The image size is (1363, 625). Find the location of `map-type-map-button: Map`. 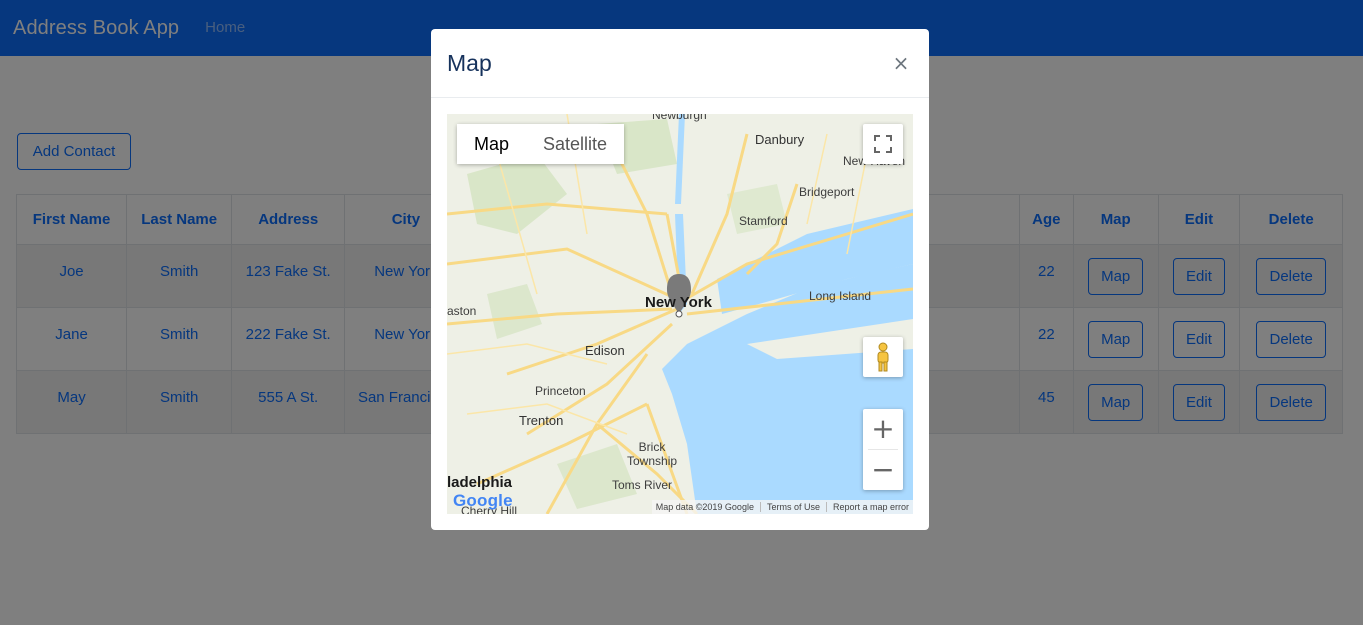

map-type-map-button: Map is located at coordinates (492, 144).